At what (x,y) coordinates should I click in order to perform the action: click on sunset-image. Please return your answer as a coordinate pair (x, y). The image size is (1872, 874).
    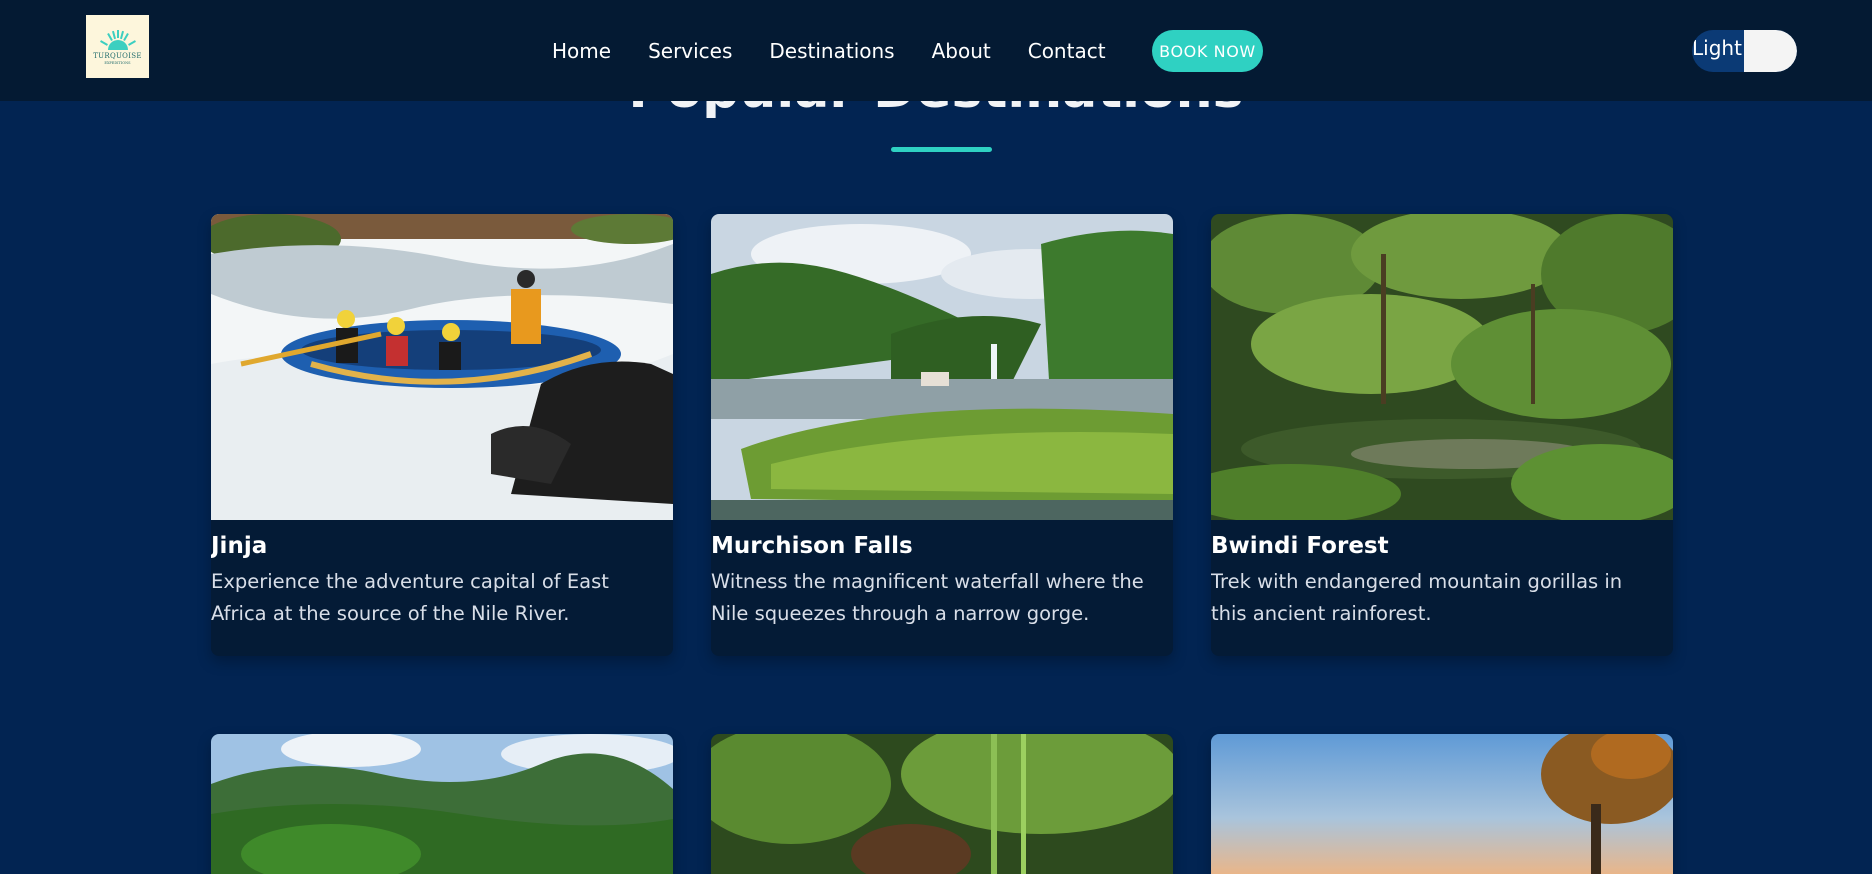
    Looking at the image, I should click on (1442, 804).